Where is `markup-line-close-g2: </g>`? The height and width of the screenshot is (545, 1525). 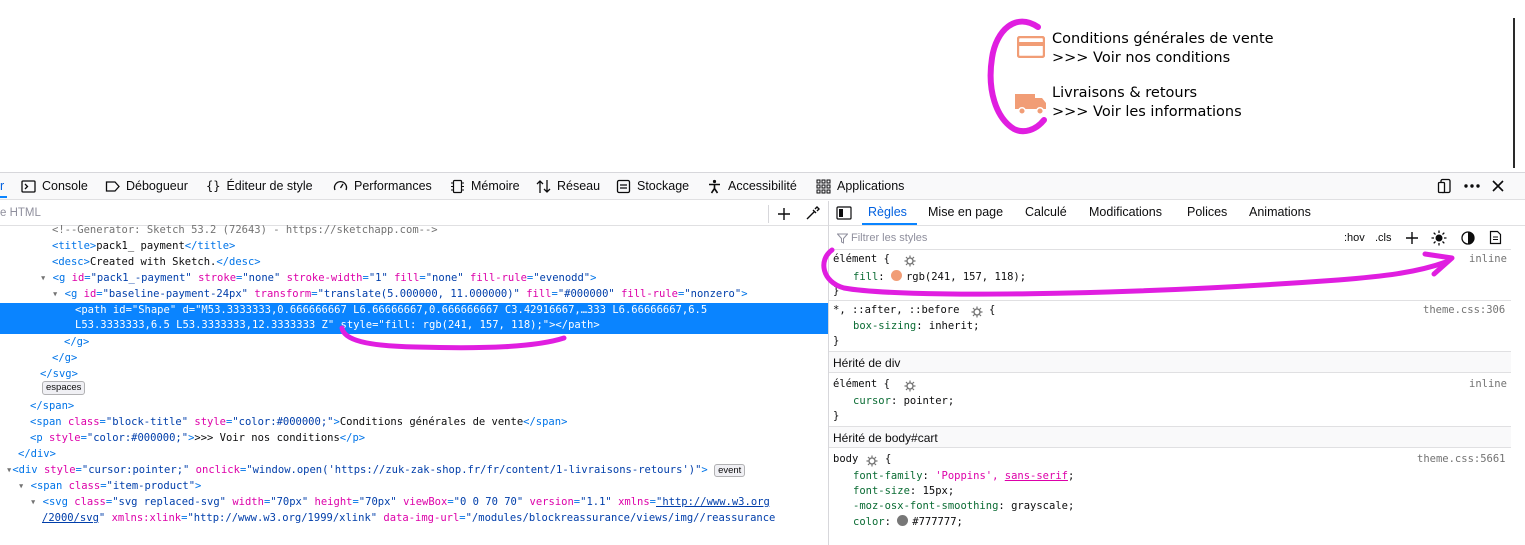 markup-line-close-g2: </g> is located at coordinates (64, 359).